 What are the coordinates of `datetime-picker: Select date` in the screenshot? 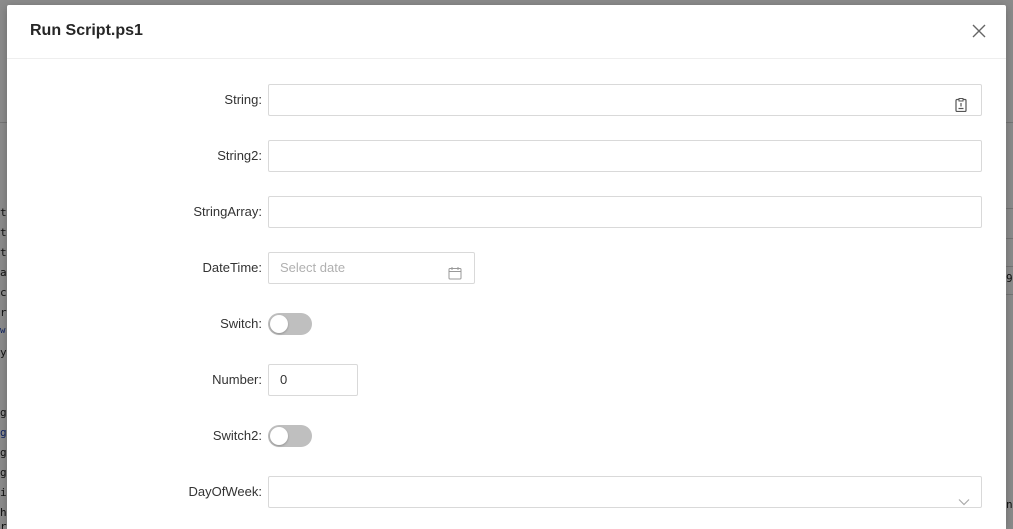 It's located at (371, 268).